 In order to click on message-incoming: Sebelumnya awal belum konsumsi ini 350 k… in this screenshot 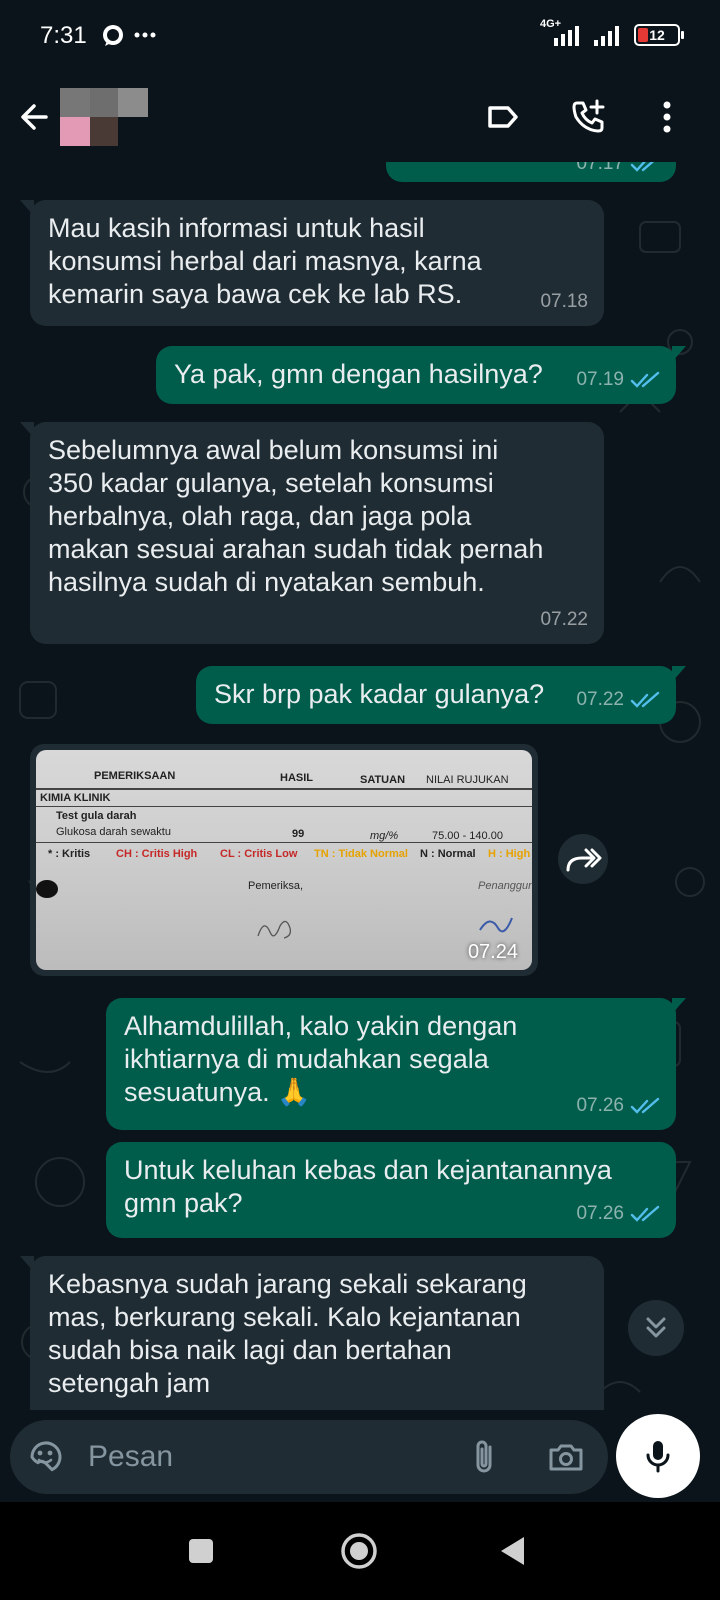, I will do `click(312, 533)`.